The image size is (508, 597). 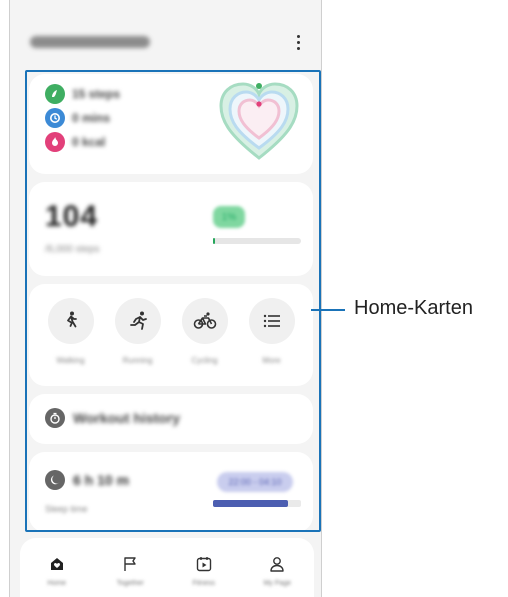 I want to click on steps-card: 104 /6,000 steps 1%, so click(x=171, y=229).